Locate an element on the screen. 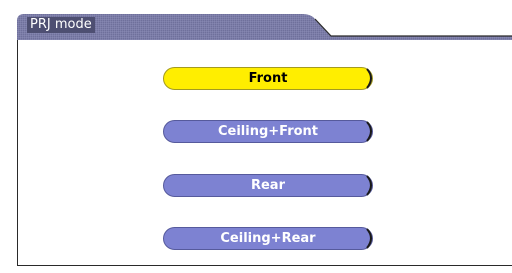 This screenshot has width=512, height=273. ceiling-rear-option-button: Ceiling+Rear is located at coordinates (269, 239).